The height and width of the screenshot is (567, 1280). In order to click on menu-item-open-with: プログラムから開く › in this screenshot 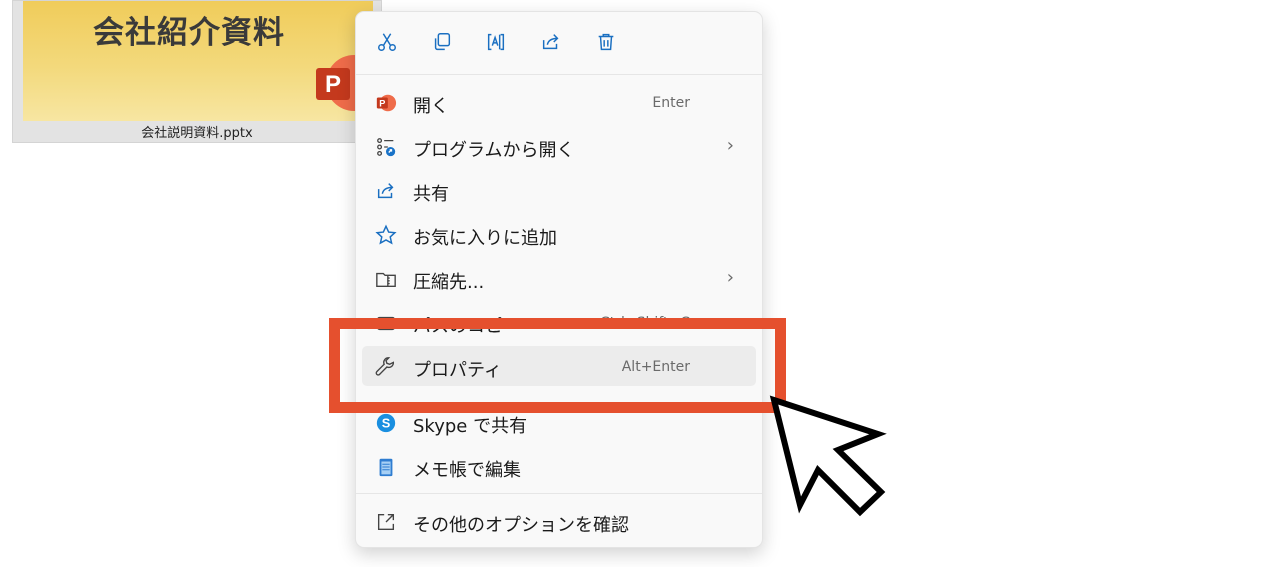, I will do `click(559, 146)`.